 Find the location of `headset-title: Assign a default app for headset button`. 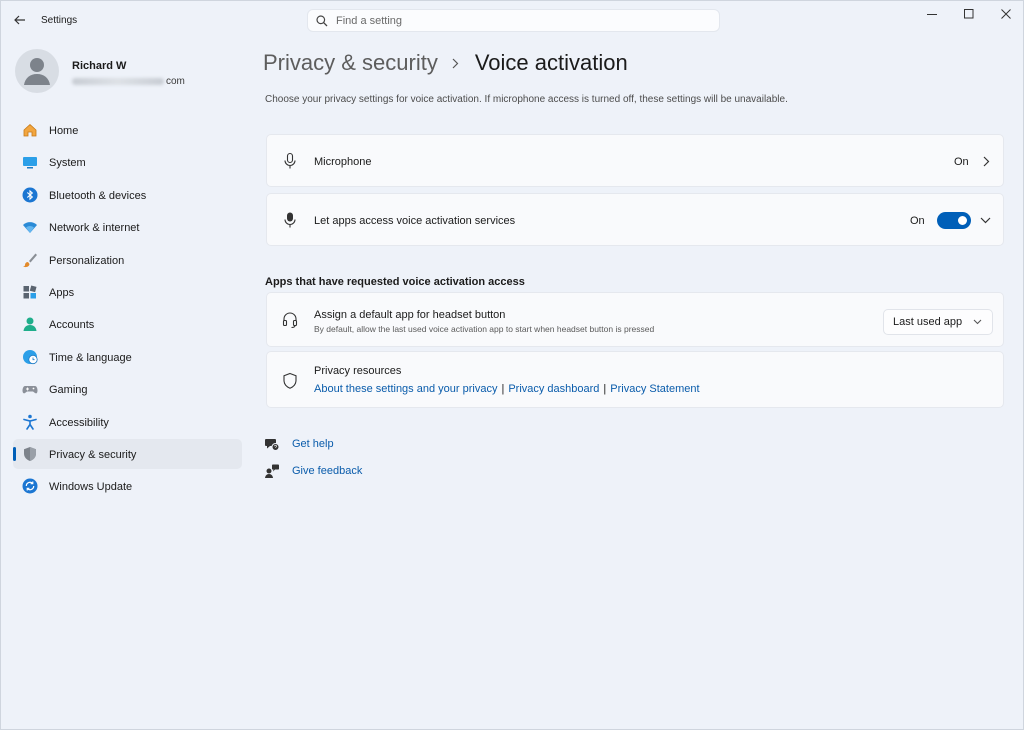

headset-title: Assign a default app for headset button is located at coordinates (410, 315).